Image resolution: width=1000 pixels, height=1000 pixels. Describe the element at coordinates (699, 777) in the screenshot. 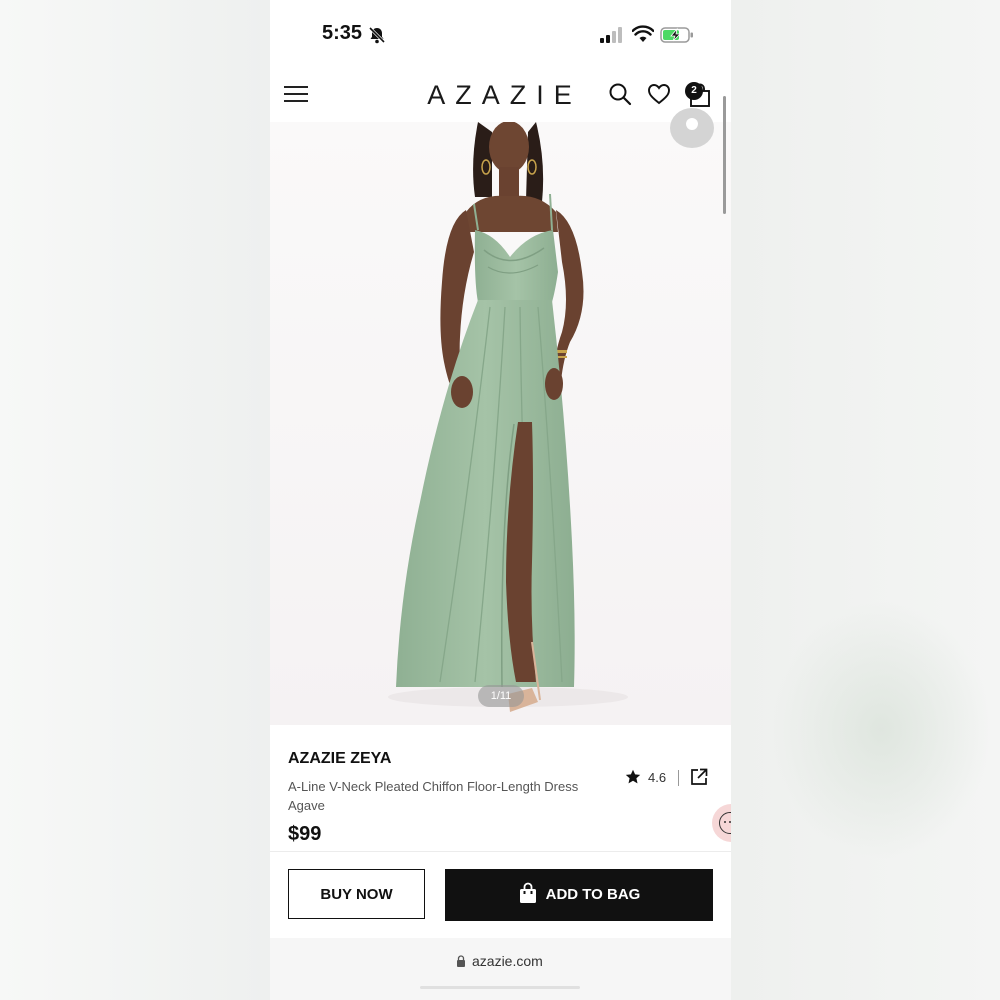

I see `share-icon` at that location.